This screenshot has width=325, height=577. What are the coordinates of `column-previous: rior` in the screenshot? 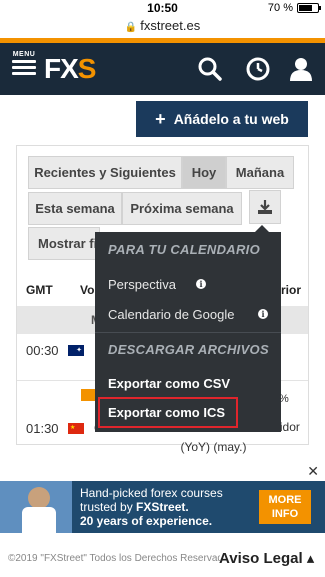 It's located at (291, 290).